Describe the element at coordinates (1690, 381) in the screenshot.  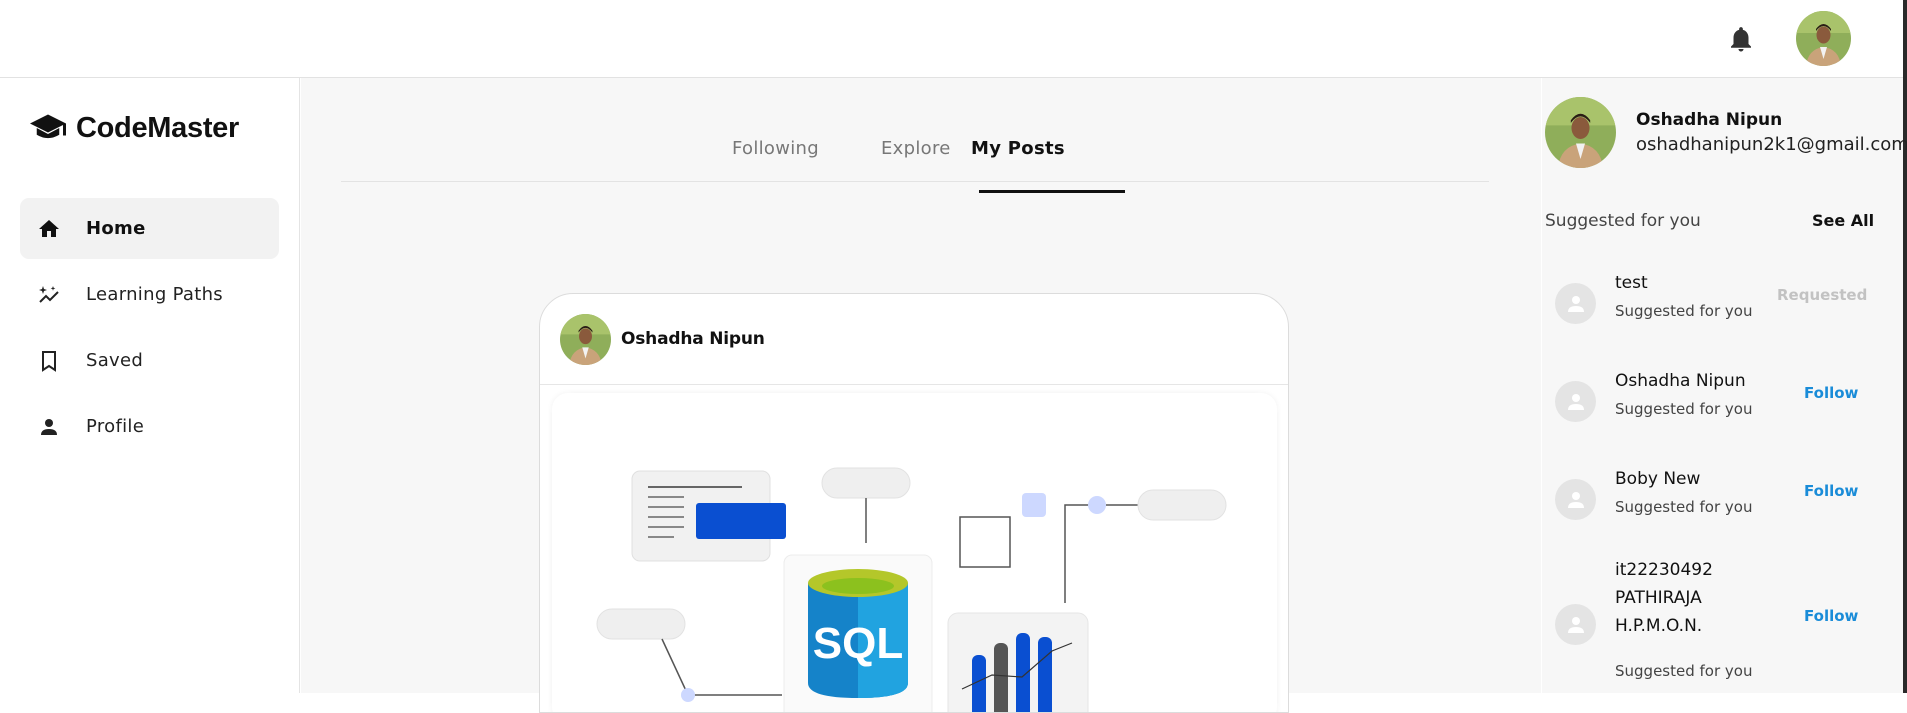
I see `suggestion-name: Oshadha Nipun` at that location.